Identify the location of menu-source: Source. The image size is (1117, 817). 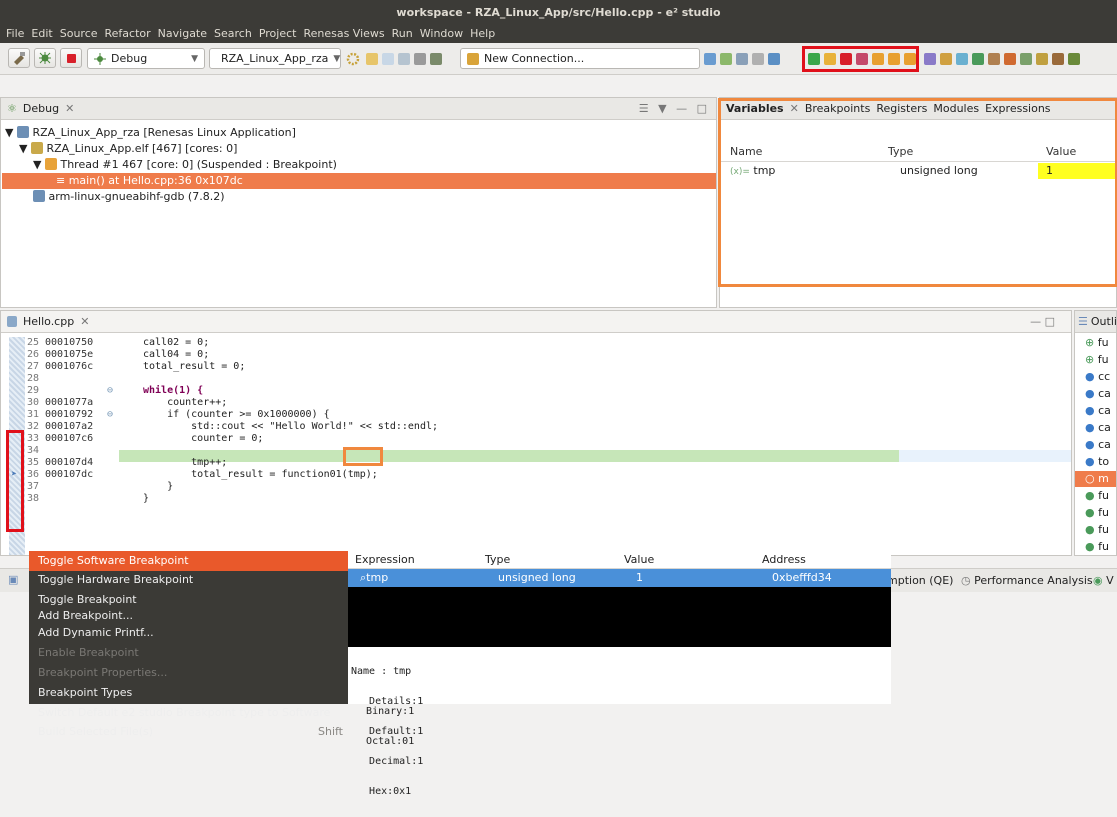
(79, 34).